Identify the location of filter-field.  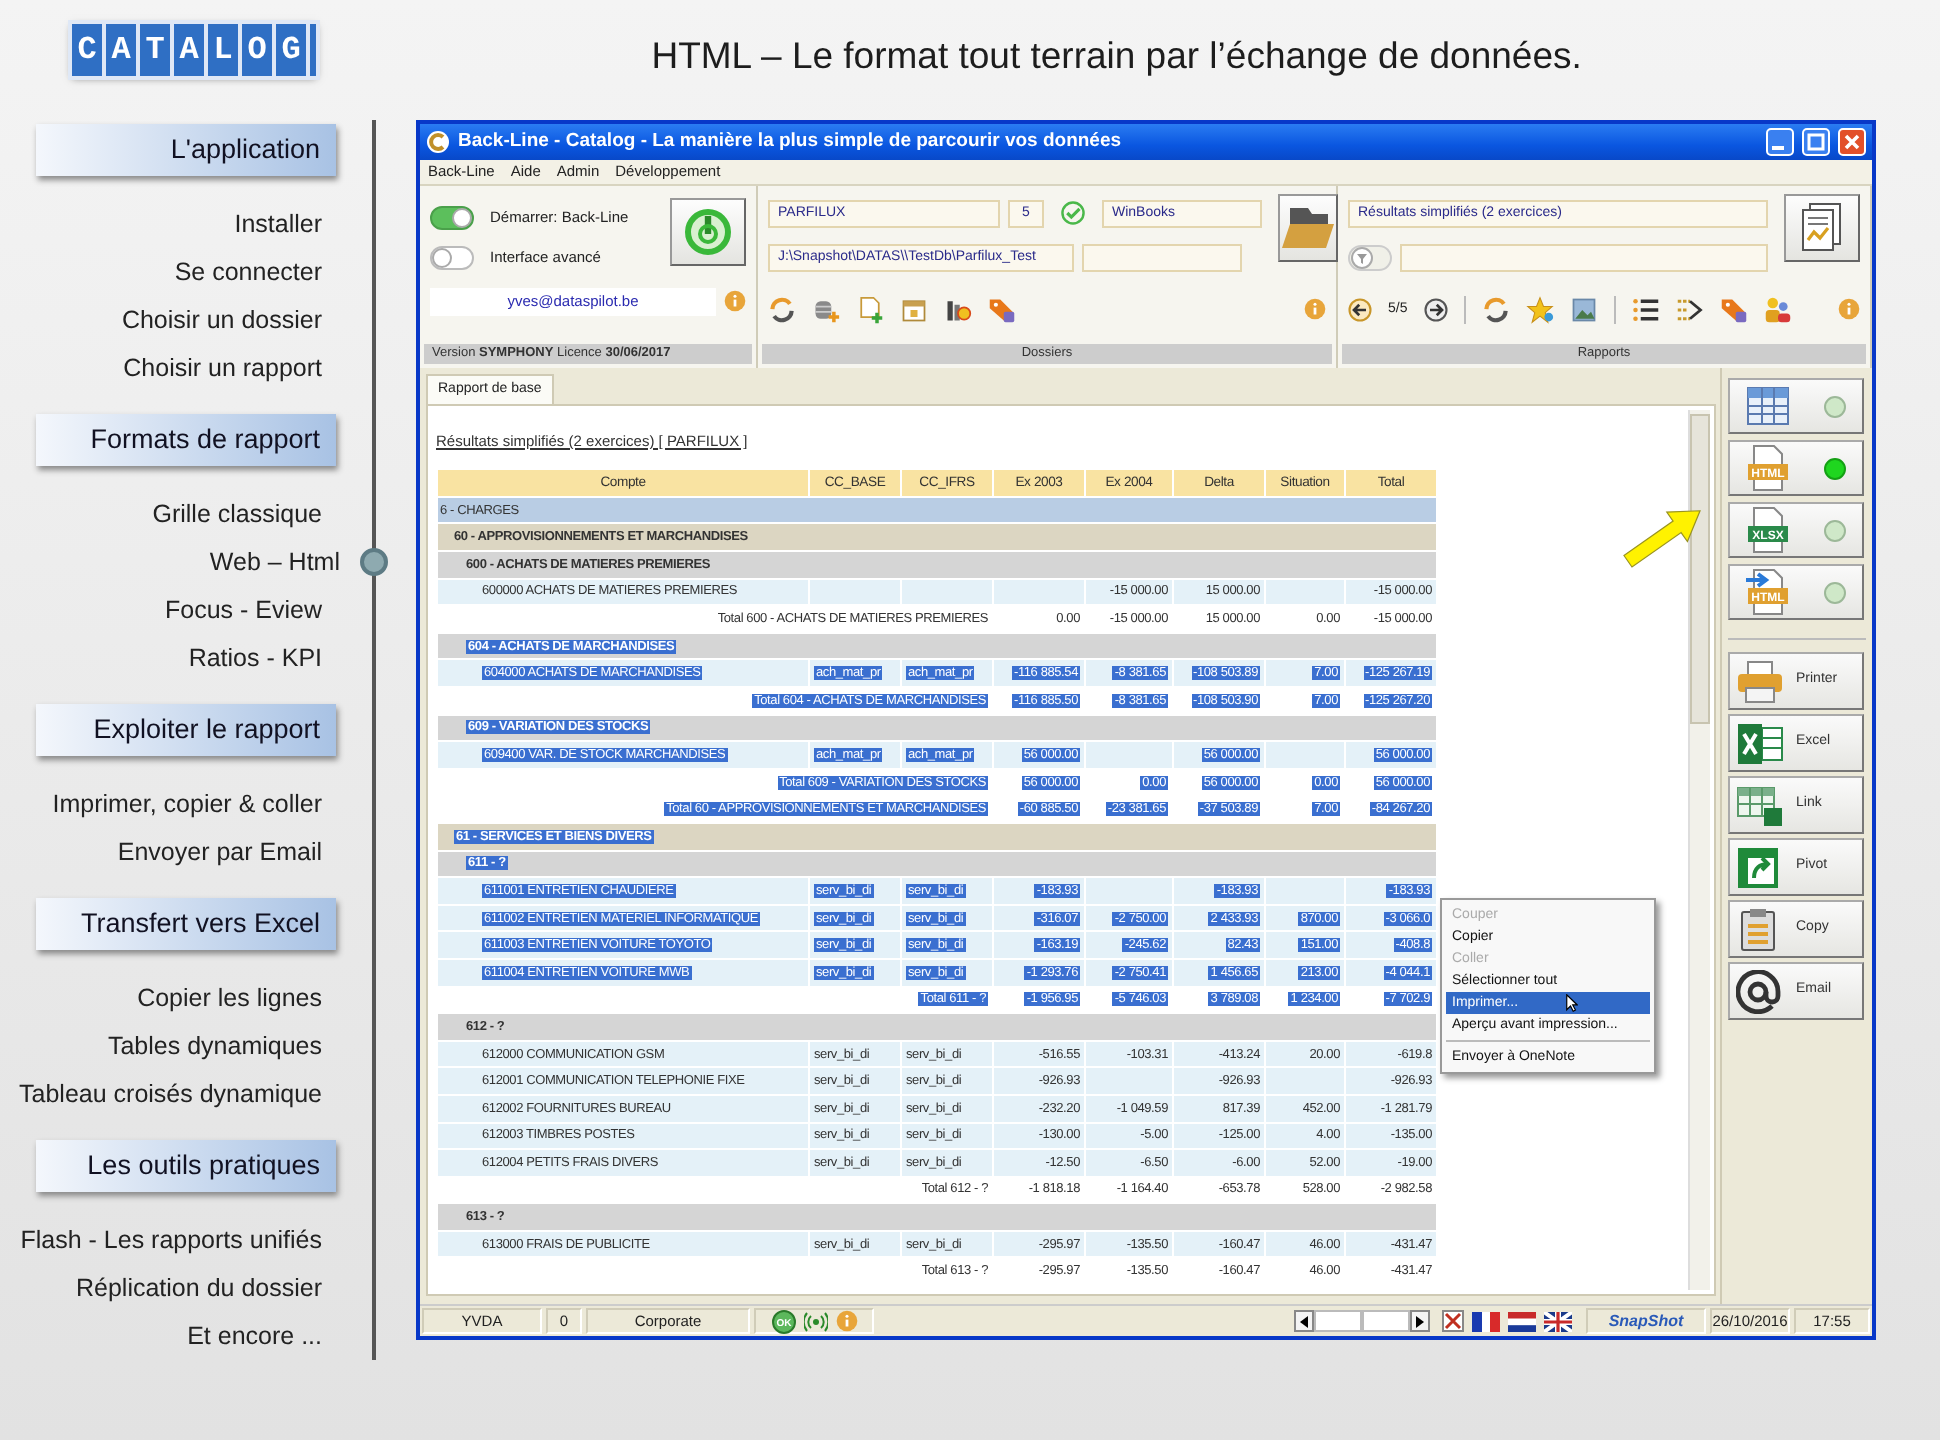
(1584, 257).